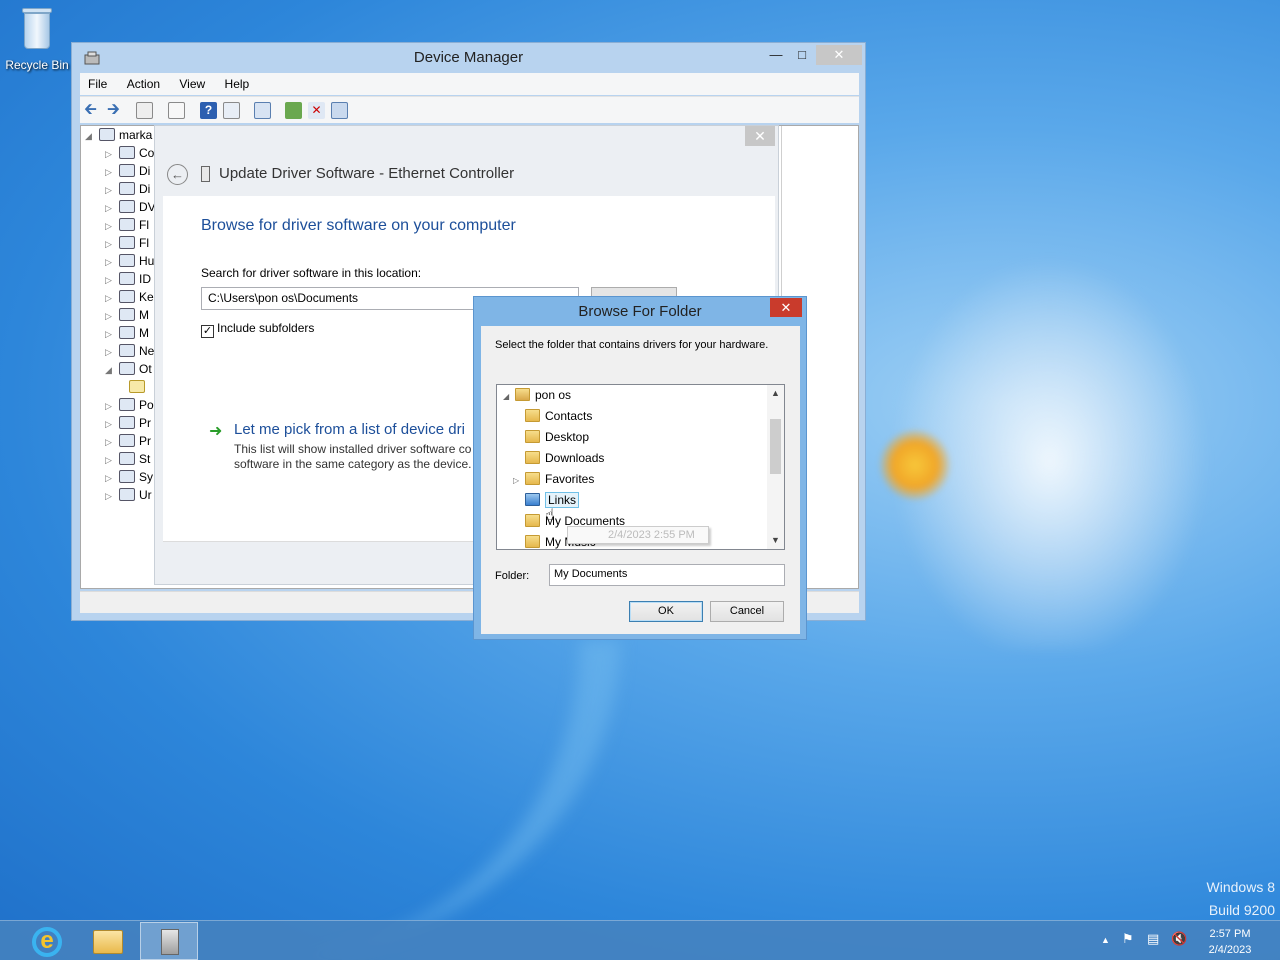 Image resolution: width=1280 pixels, height=960 pixels. I want to click on action-center-flag-icon: ⚑, so click(1128, 939).